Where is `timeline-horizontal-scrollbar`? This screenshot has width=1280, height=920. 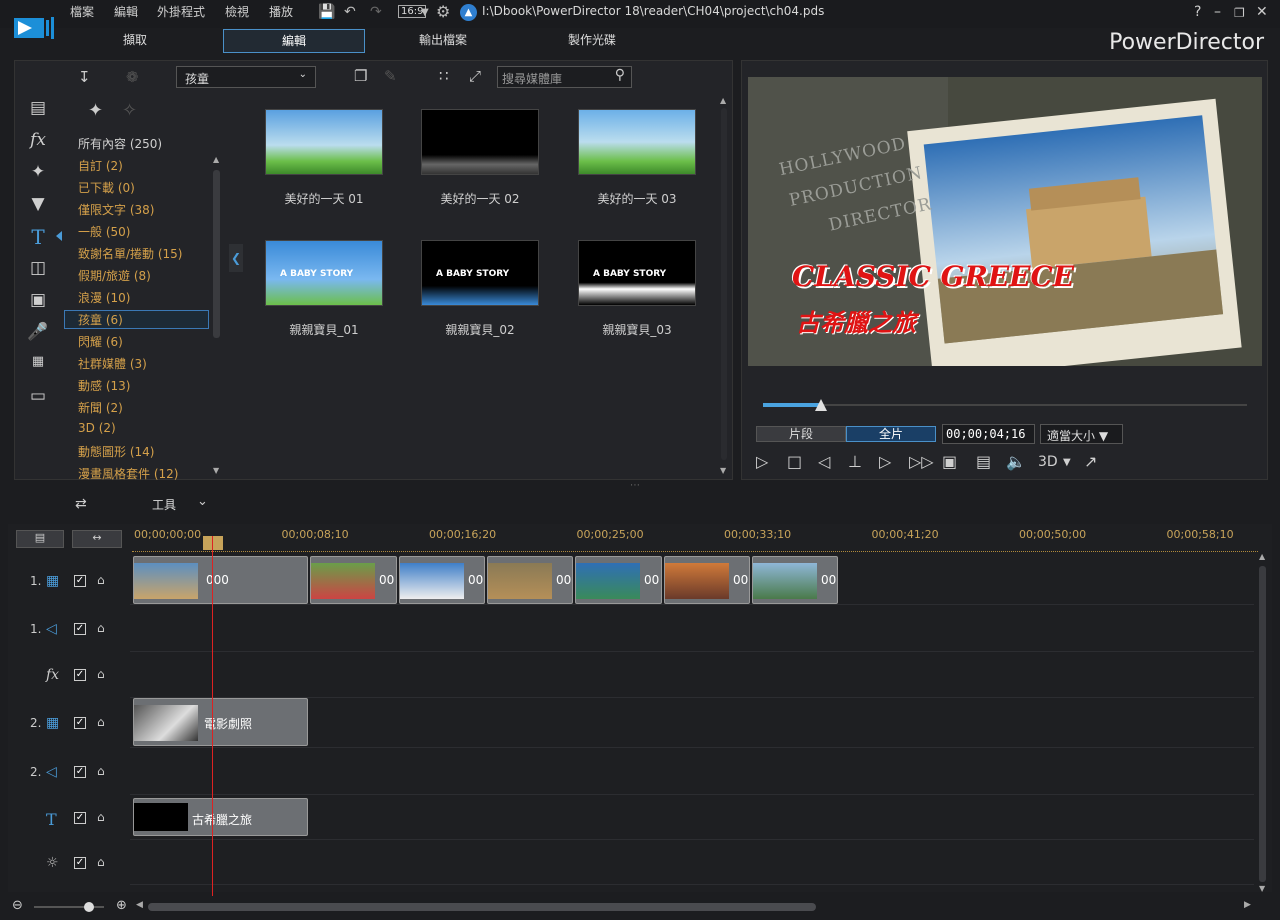
timeline-horizontal-scrollbar is located at coordinates (482, 907).